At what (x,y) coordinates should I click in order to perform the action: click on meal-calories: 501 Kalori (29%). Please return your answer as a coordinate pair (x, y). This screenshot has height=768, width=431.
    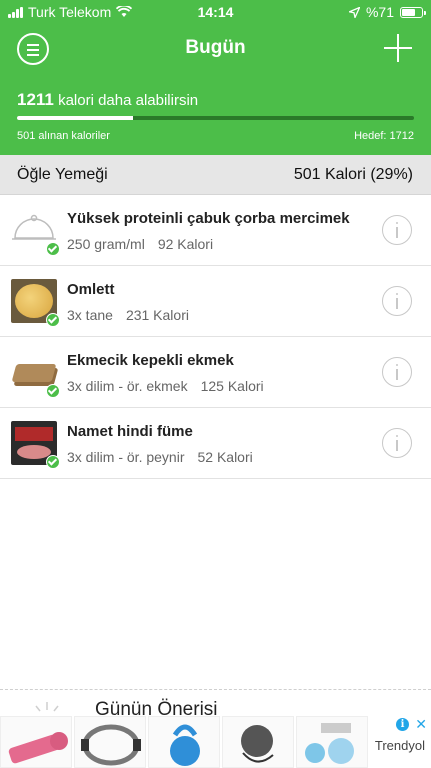
    Looking at the image, I should click on (353, 174).